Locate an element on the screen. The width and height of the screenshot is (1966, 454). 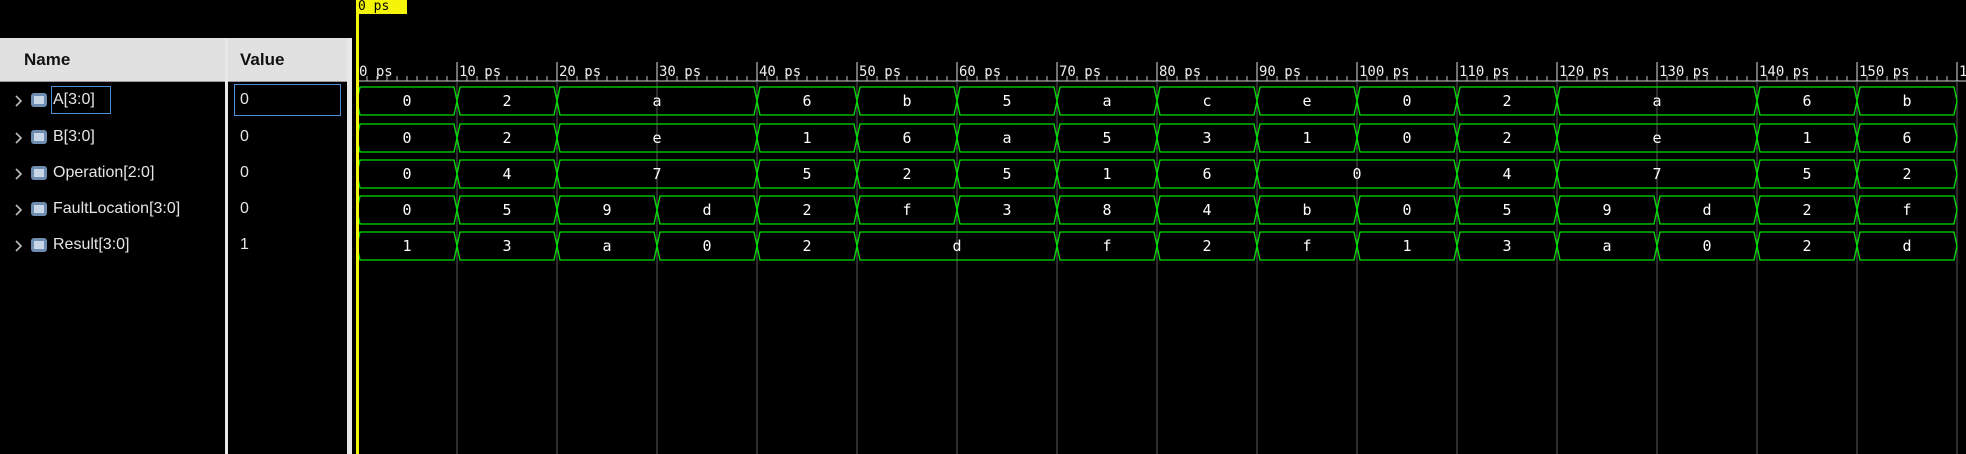
bus-value-label: c is located at coordinates (1206, 101).